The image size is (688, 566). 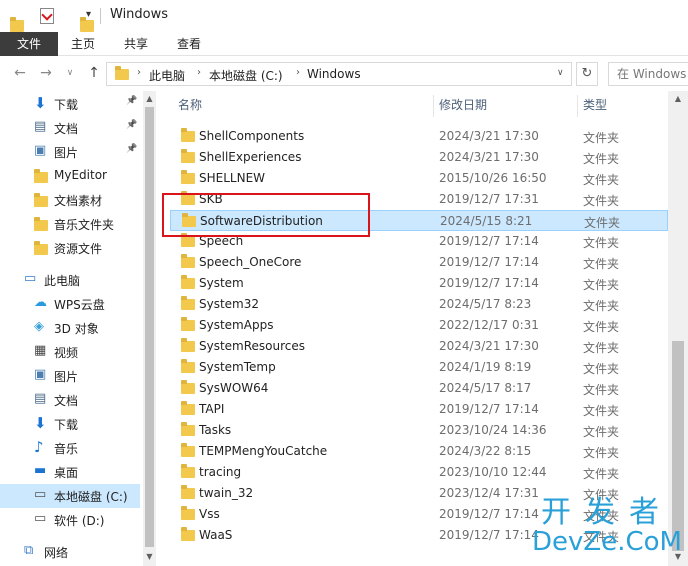 What do you see at coordinates (20, 73) in the screenshot?
I see `back-arrow-icon: ←` at bounding box center [20, 73].